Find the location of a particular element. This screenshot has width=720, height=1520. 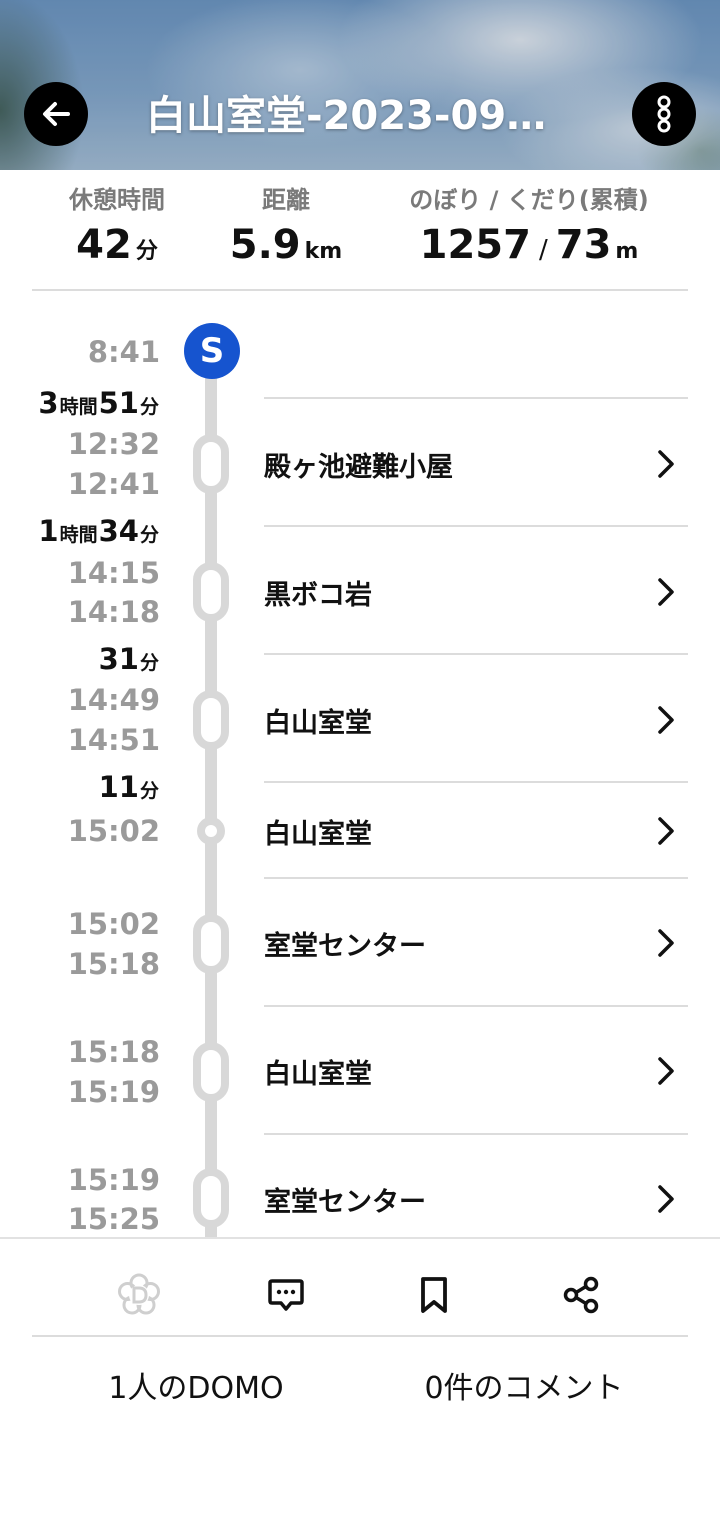

domo-button is located at coordinates (139, 1295).